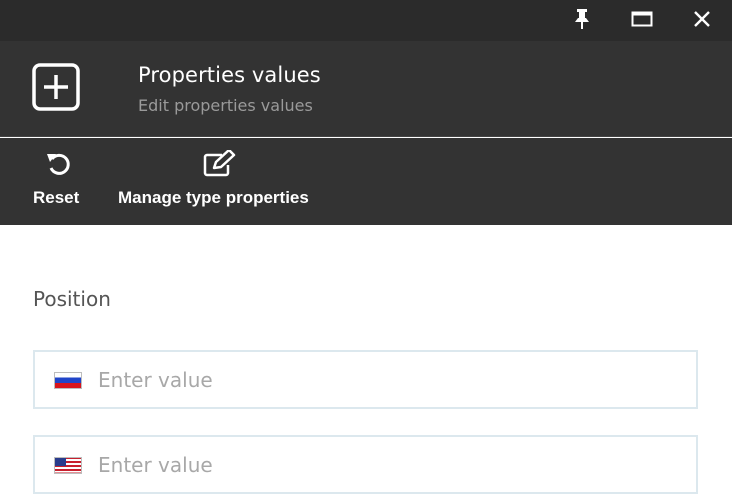 Image resolution: width=732 pixels, height=496 pixels. What do you see at coordinates (56, 87) in the screenshot?
I see `plus-square-icon` at bounding box center [56, 87].